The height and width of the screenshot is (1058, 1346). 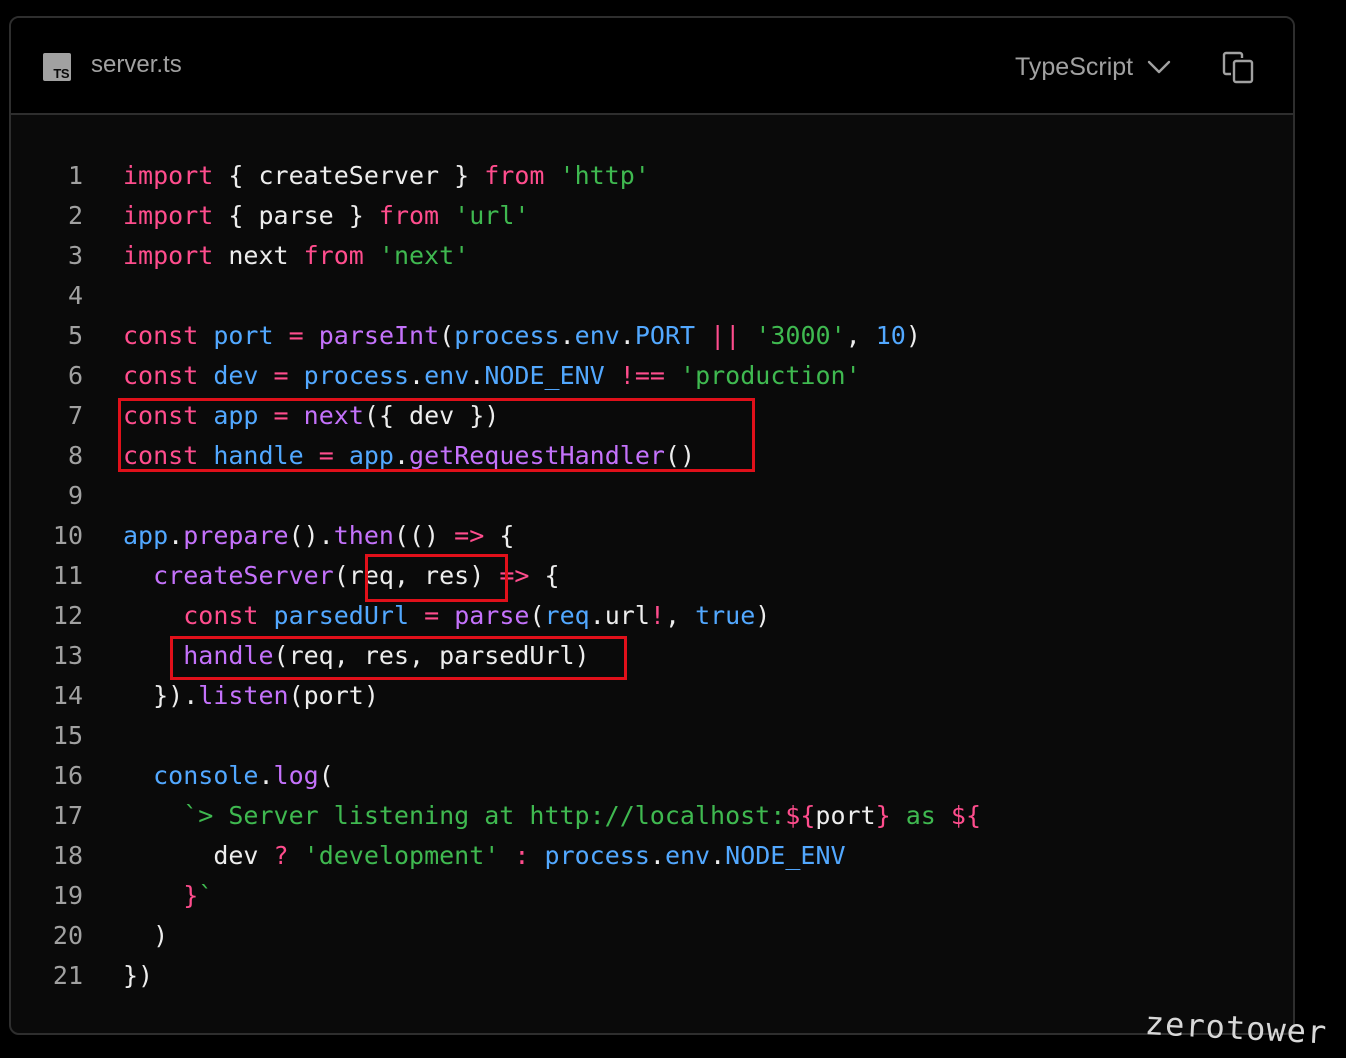 I want to click on code-line: 7 const app = next({ dev }), so click(x=652, y=416).